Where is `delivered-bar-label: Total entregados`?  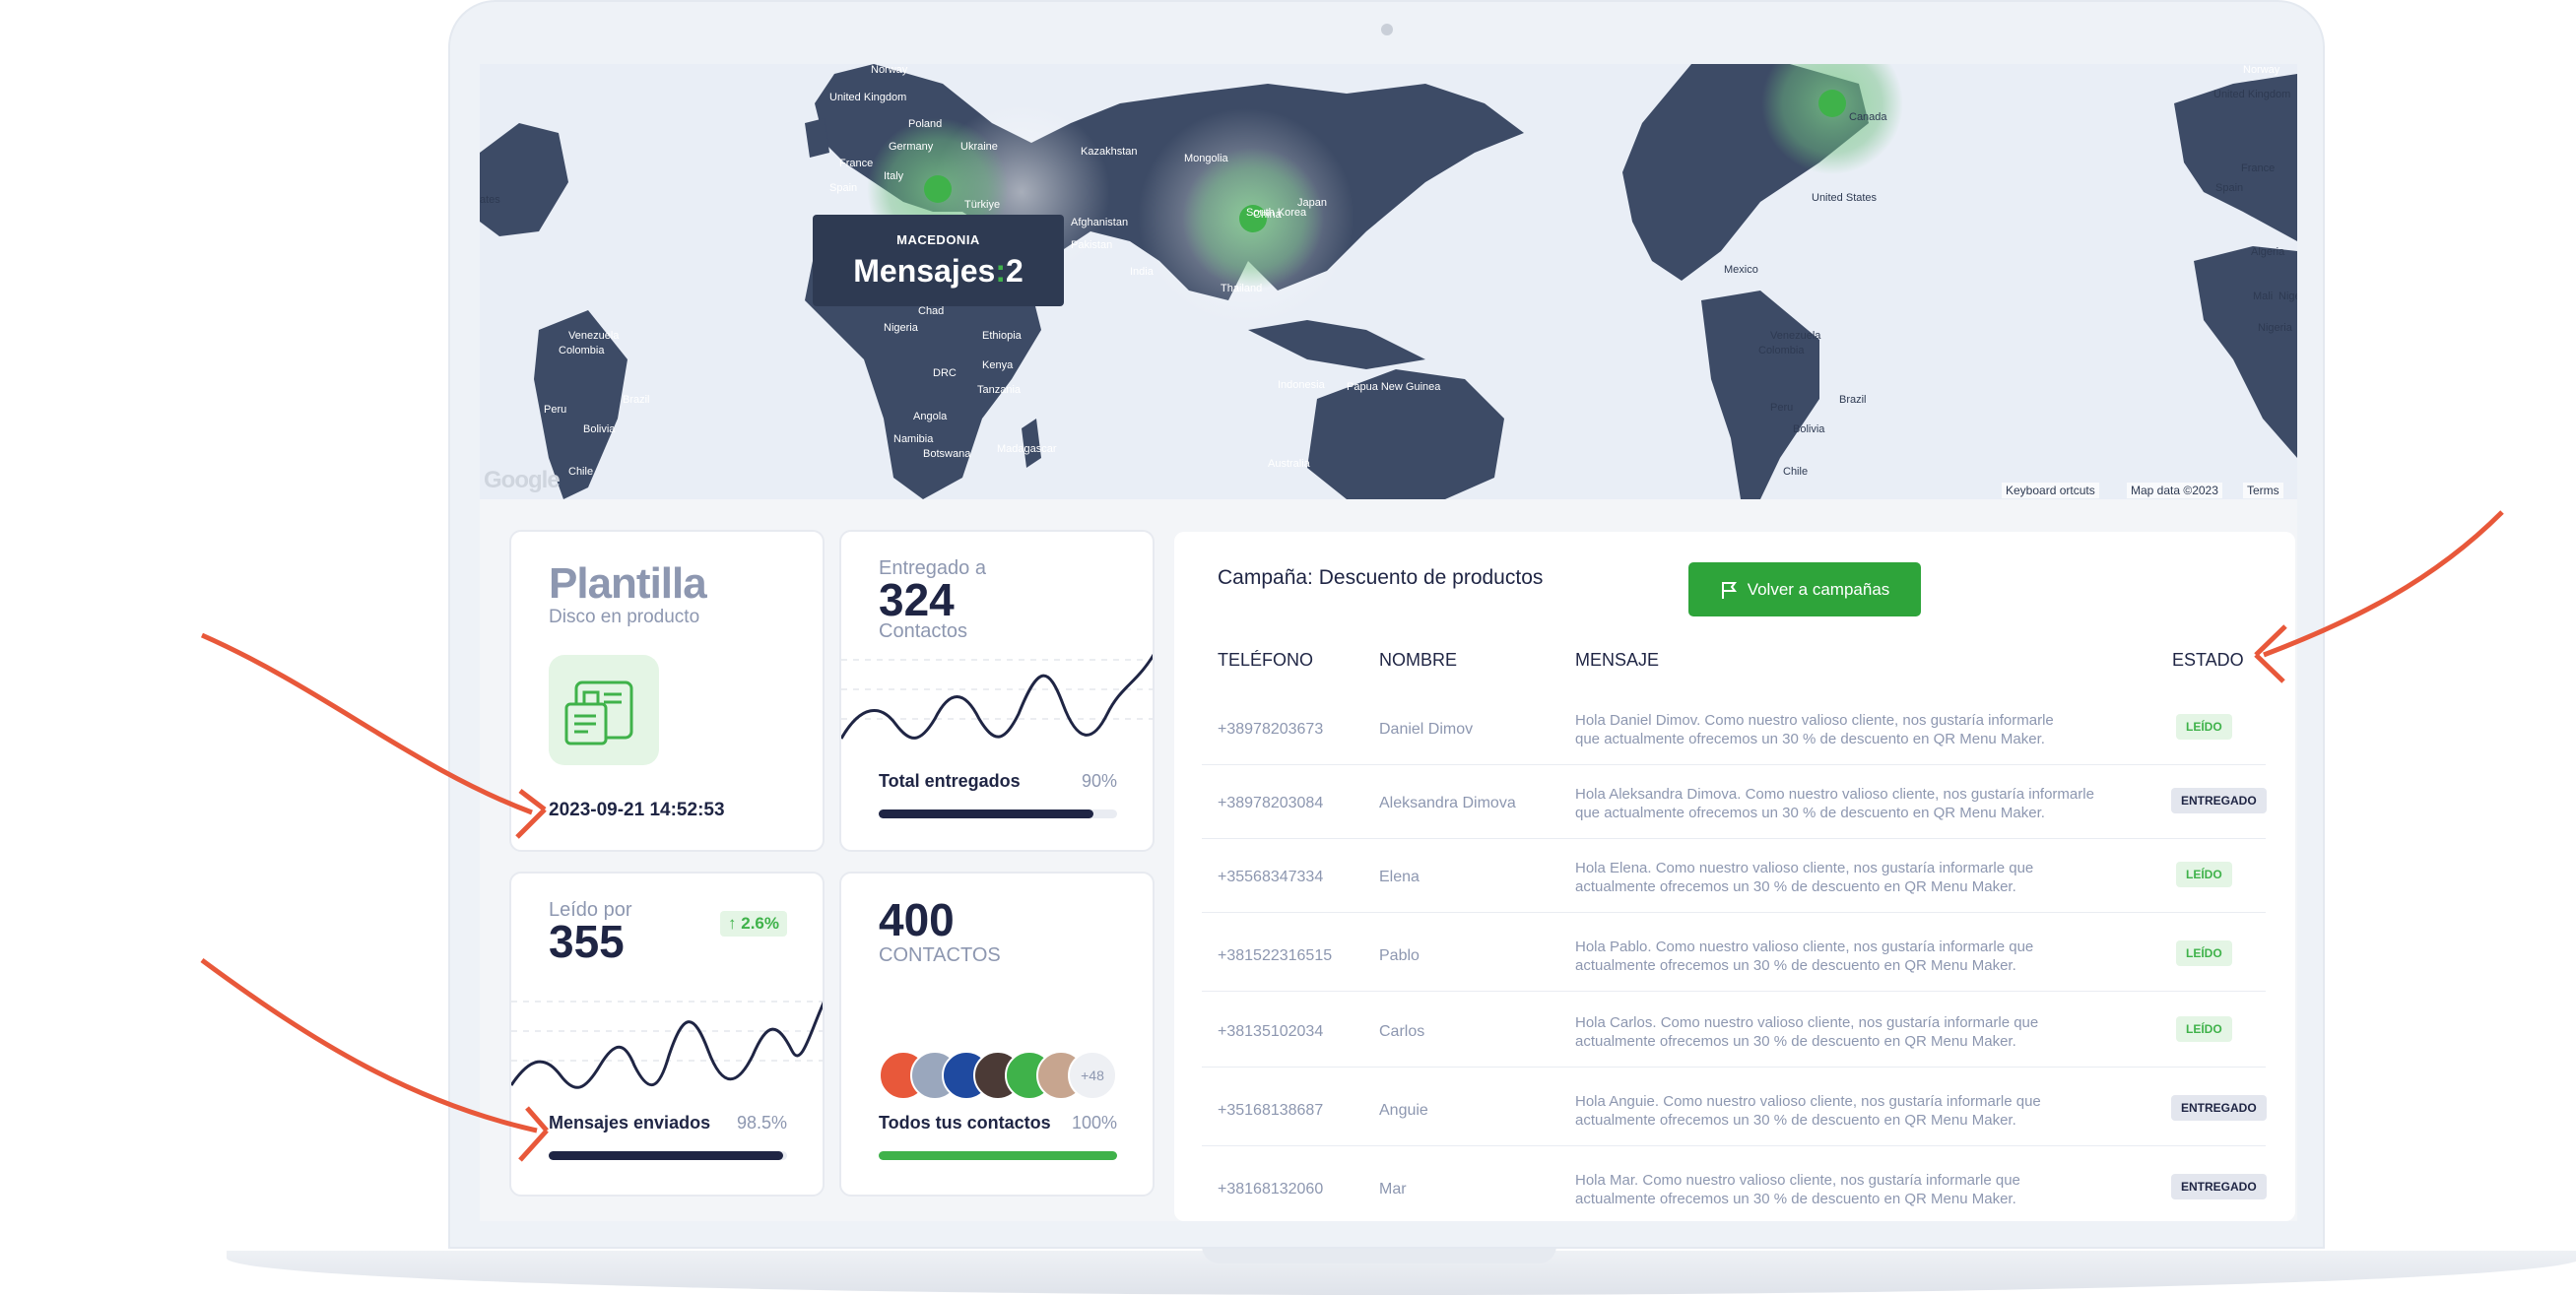
delivered-bar-label: Total entregados is located at coordinates (950, 781).